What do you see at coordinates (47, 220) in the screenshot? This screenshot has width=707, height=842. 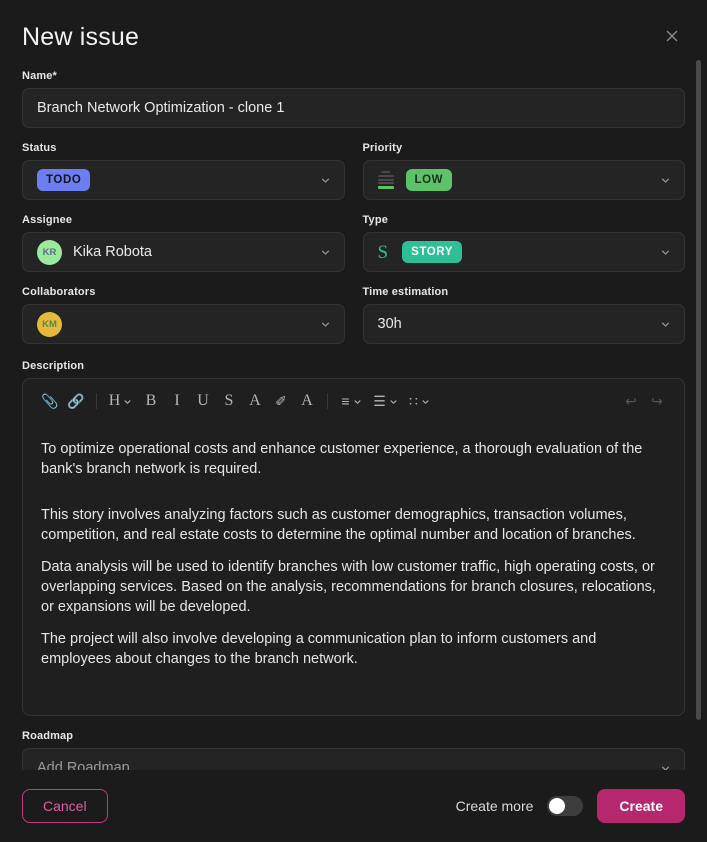 I see `assignee-label: Assignee` at bounding box center [47, 220].